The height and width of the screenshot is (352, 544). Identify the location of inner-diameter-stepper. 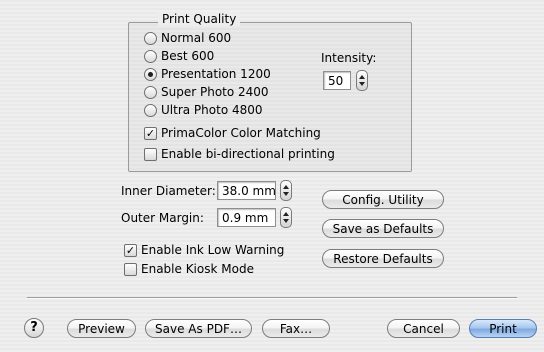
(286, 190).